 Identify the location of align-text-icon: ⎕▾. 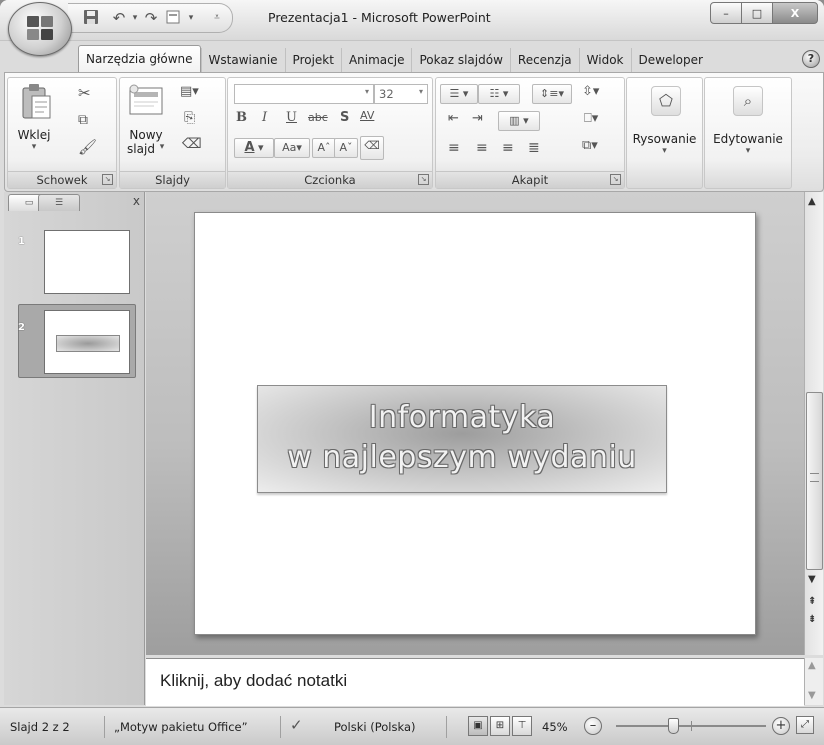
(591, 118).